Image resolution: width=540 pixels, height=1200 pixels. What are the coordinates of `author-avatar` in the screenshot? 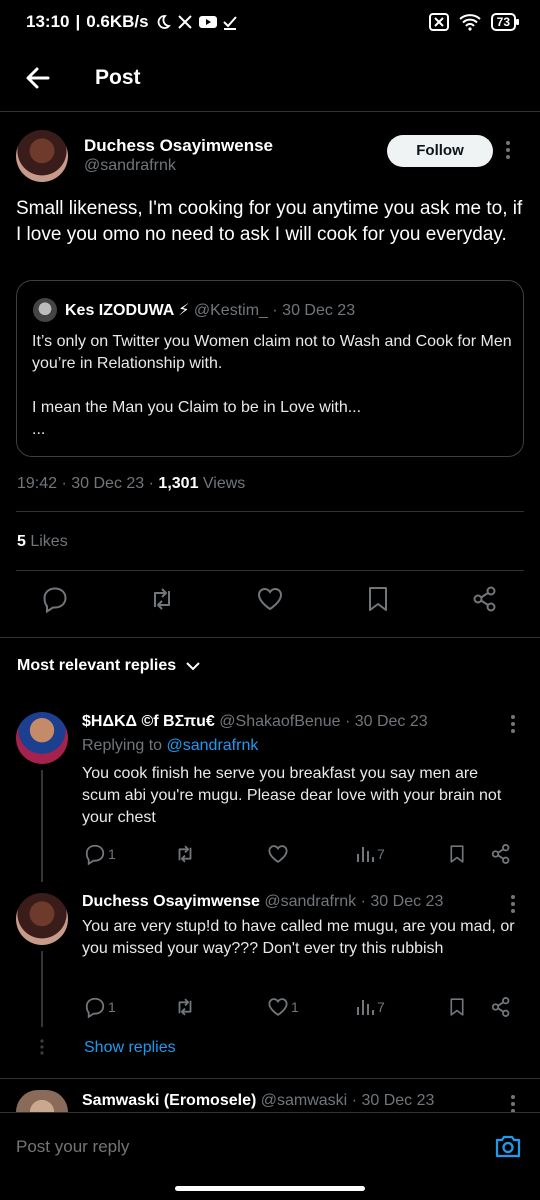 It's located at (42, 156).